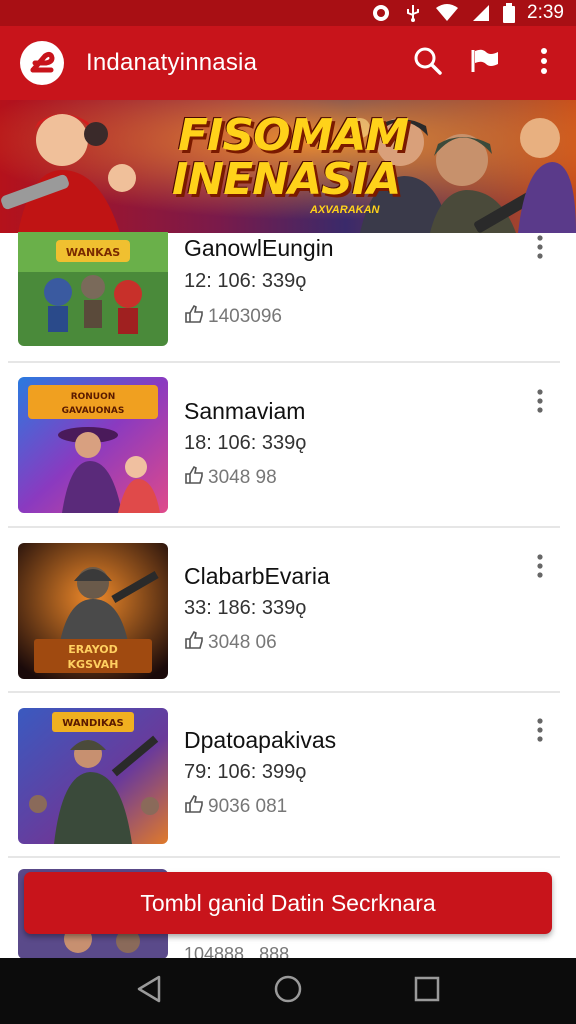  What do you see at coordinates (509, 13) in the screenshot?
I see `battery-icon` at bounding box center [509, 13].